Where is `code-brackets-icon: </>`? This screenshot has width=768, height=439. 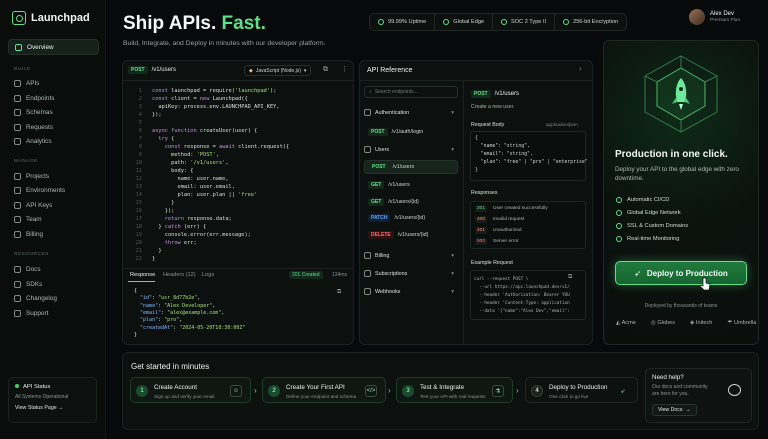
code-brackets-icon: </> is located at coordinates (371, 391).